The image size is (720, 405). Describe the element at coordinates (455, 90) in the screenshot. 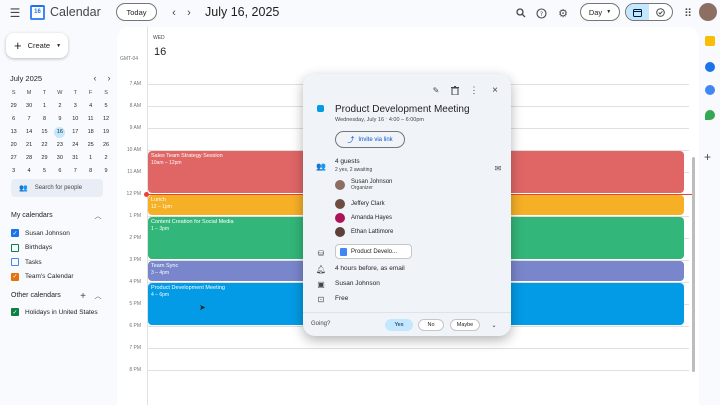

I see `delete-trash-icon` at that location.